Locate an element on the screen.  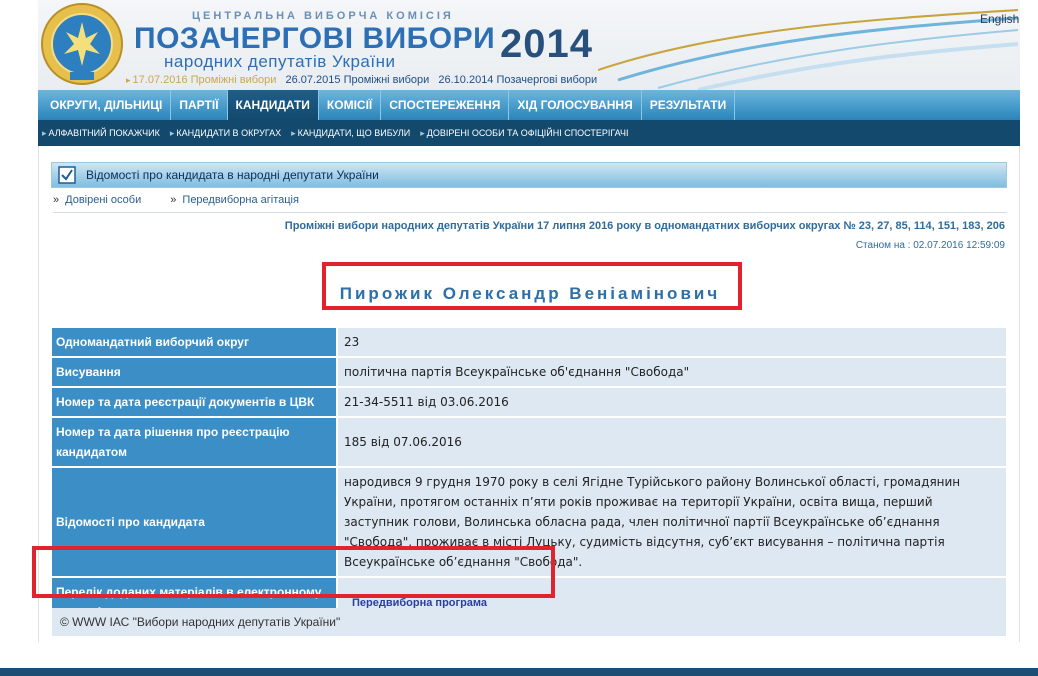
trusted-persons-link: Довірені особи is located at coordinates (103, 200).